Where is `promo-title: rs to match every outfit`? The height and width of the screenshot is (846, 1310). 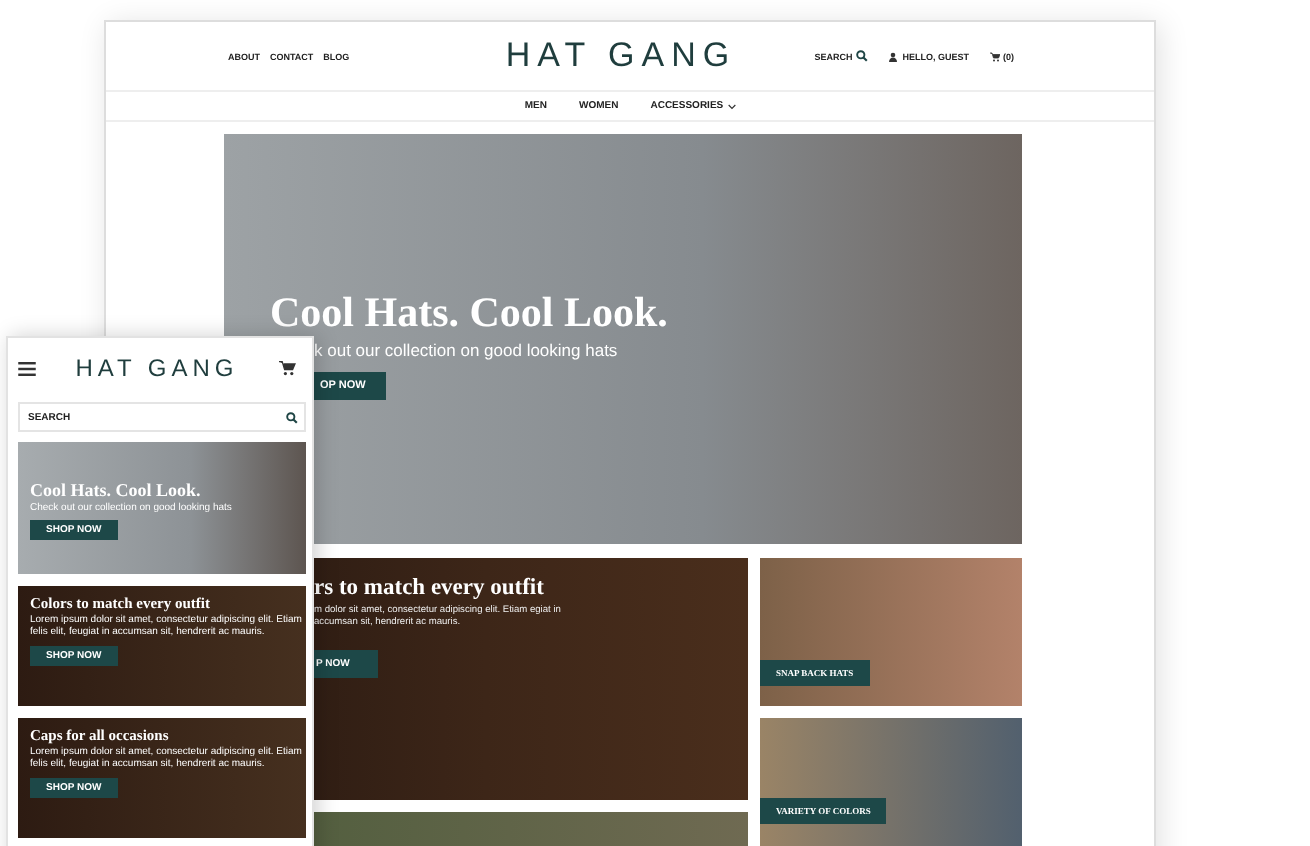
promo-title: rs to match every outfit is located at coordinates (429, 588).